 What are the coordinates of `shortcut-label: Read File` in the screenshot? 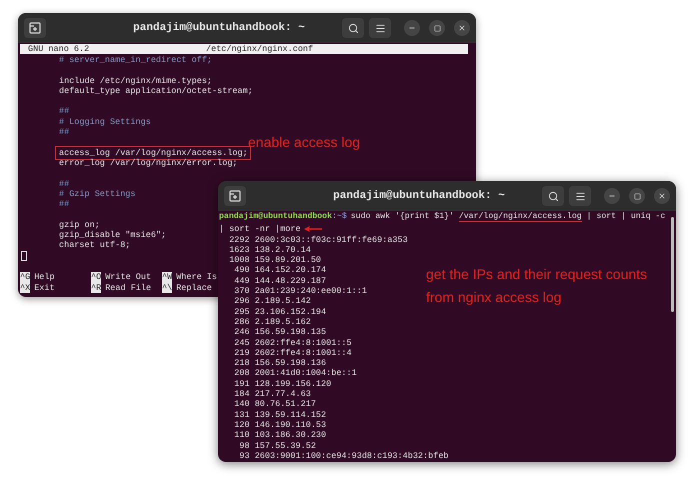 It's located at (128, 287).